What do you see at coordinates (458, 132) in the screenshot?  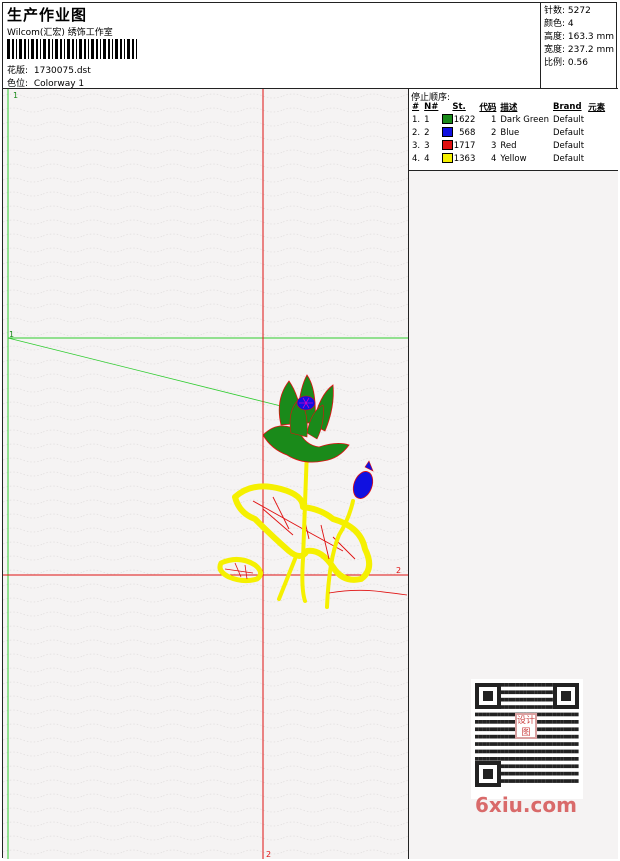 I see `row-stitches: 568` at bounding box center [458, 132].